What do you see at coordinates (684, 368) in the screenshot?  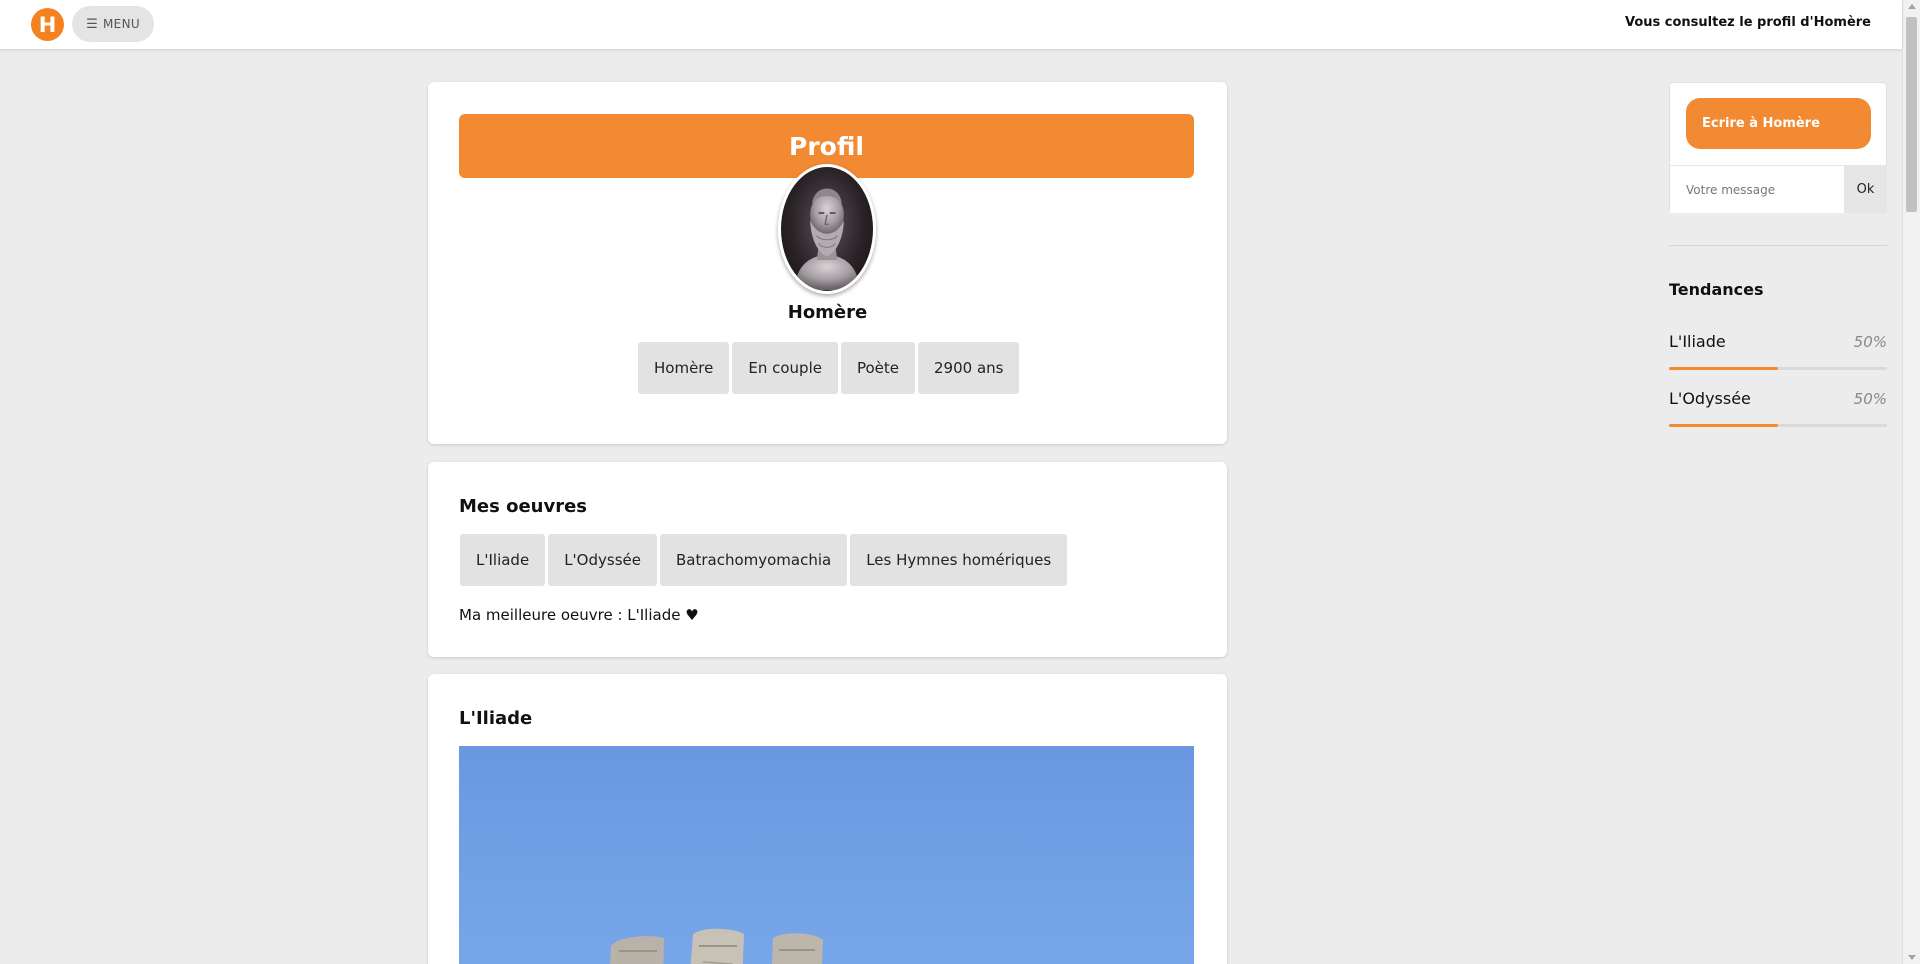 I see `chip-name: Homère` at bounding box center [684, 368].